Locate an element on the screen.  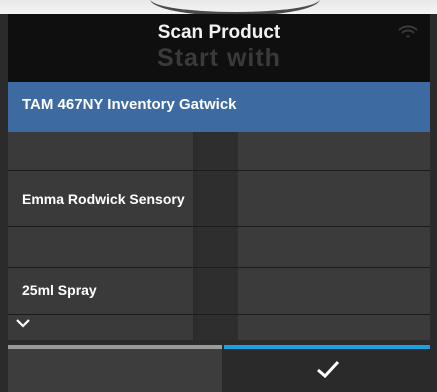
action-bar is located at coordinates (219, 368).